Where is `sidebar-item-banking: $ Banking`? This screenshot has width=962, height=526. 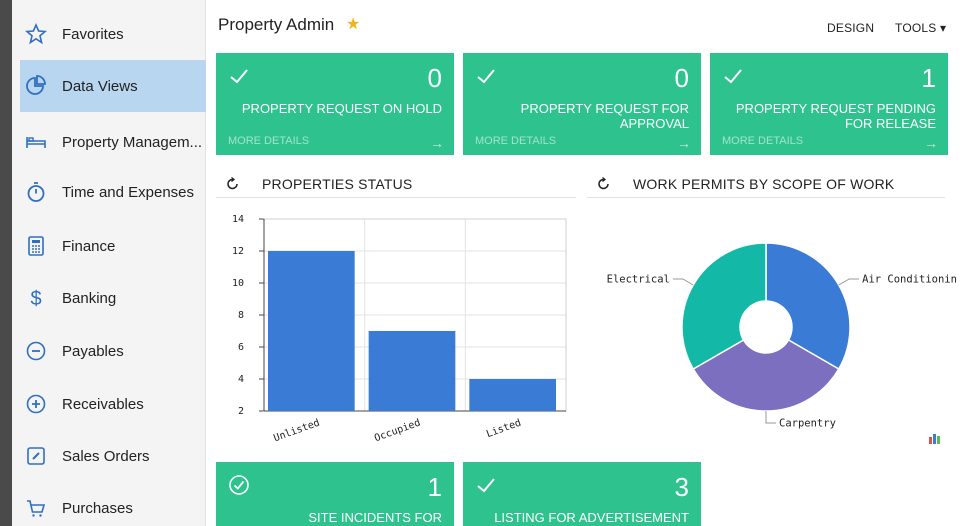
sidebar-item-banking: $ Banking is located at coordinates (113, 298).